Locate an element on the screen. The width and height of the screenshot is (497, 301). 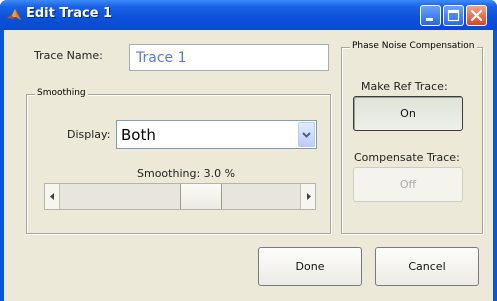
title-bar: Edit Trace 1 is located at coordinates (248, 15).